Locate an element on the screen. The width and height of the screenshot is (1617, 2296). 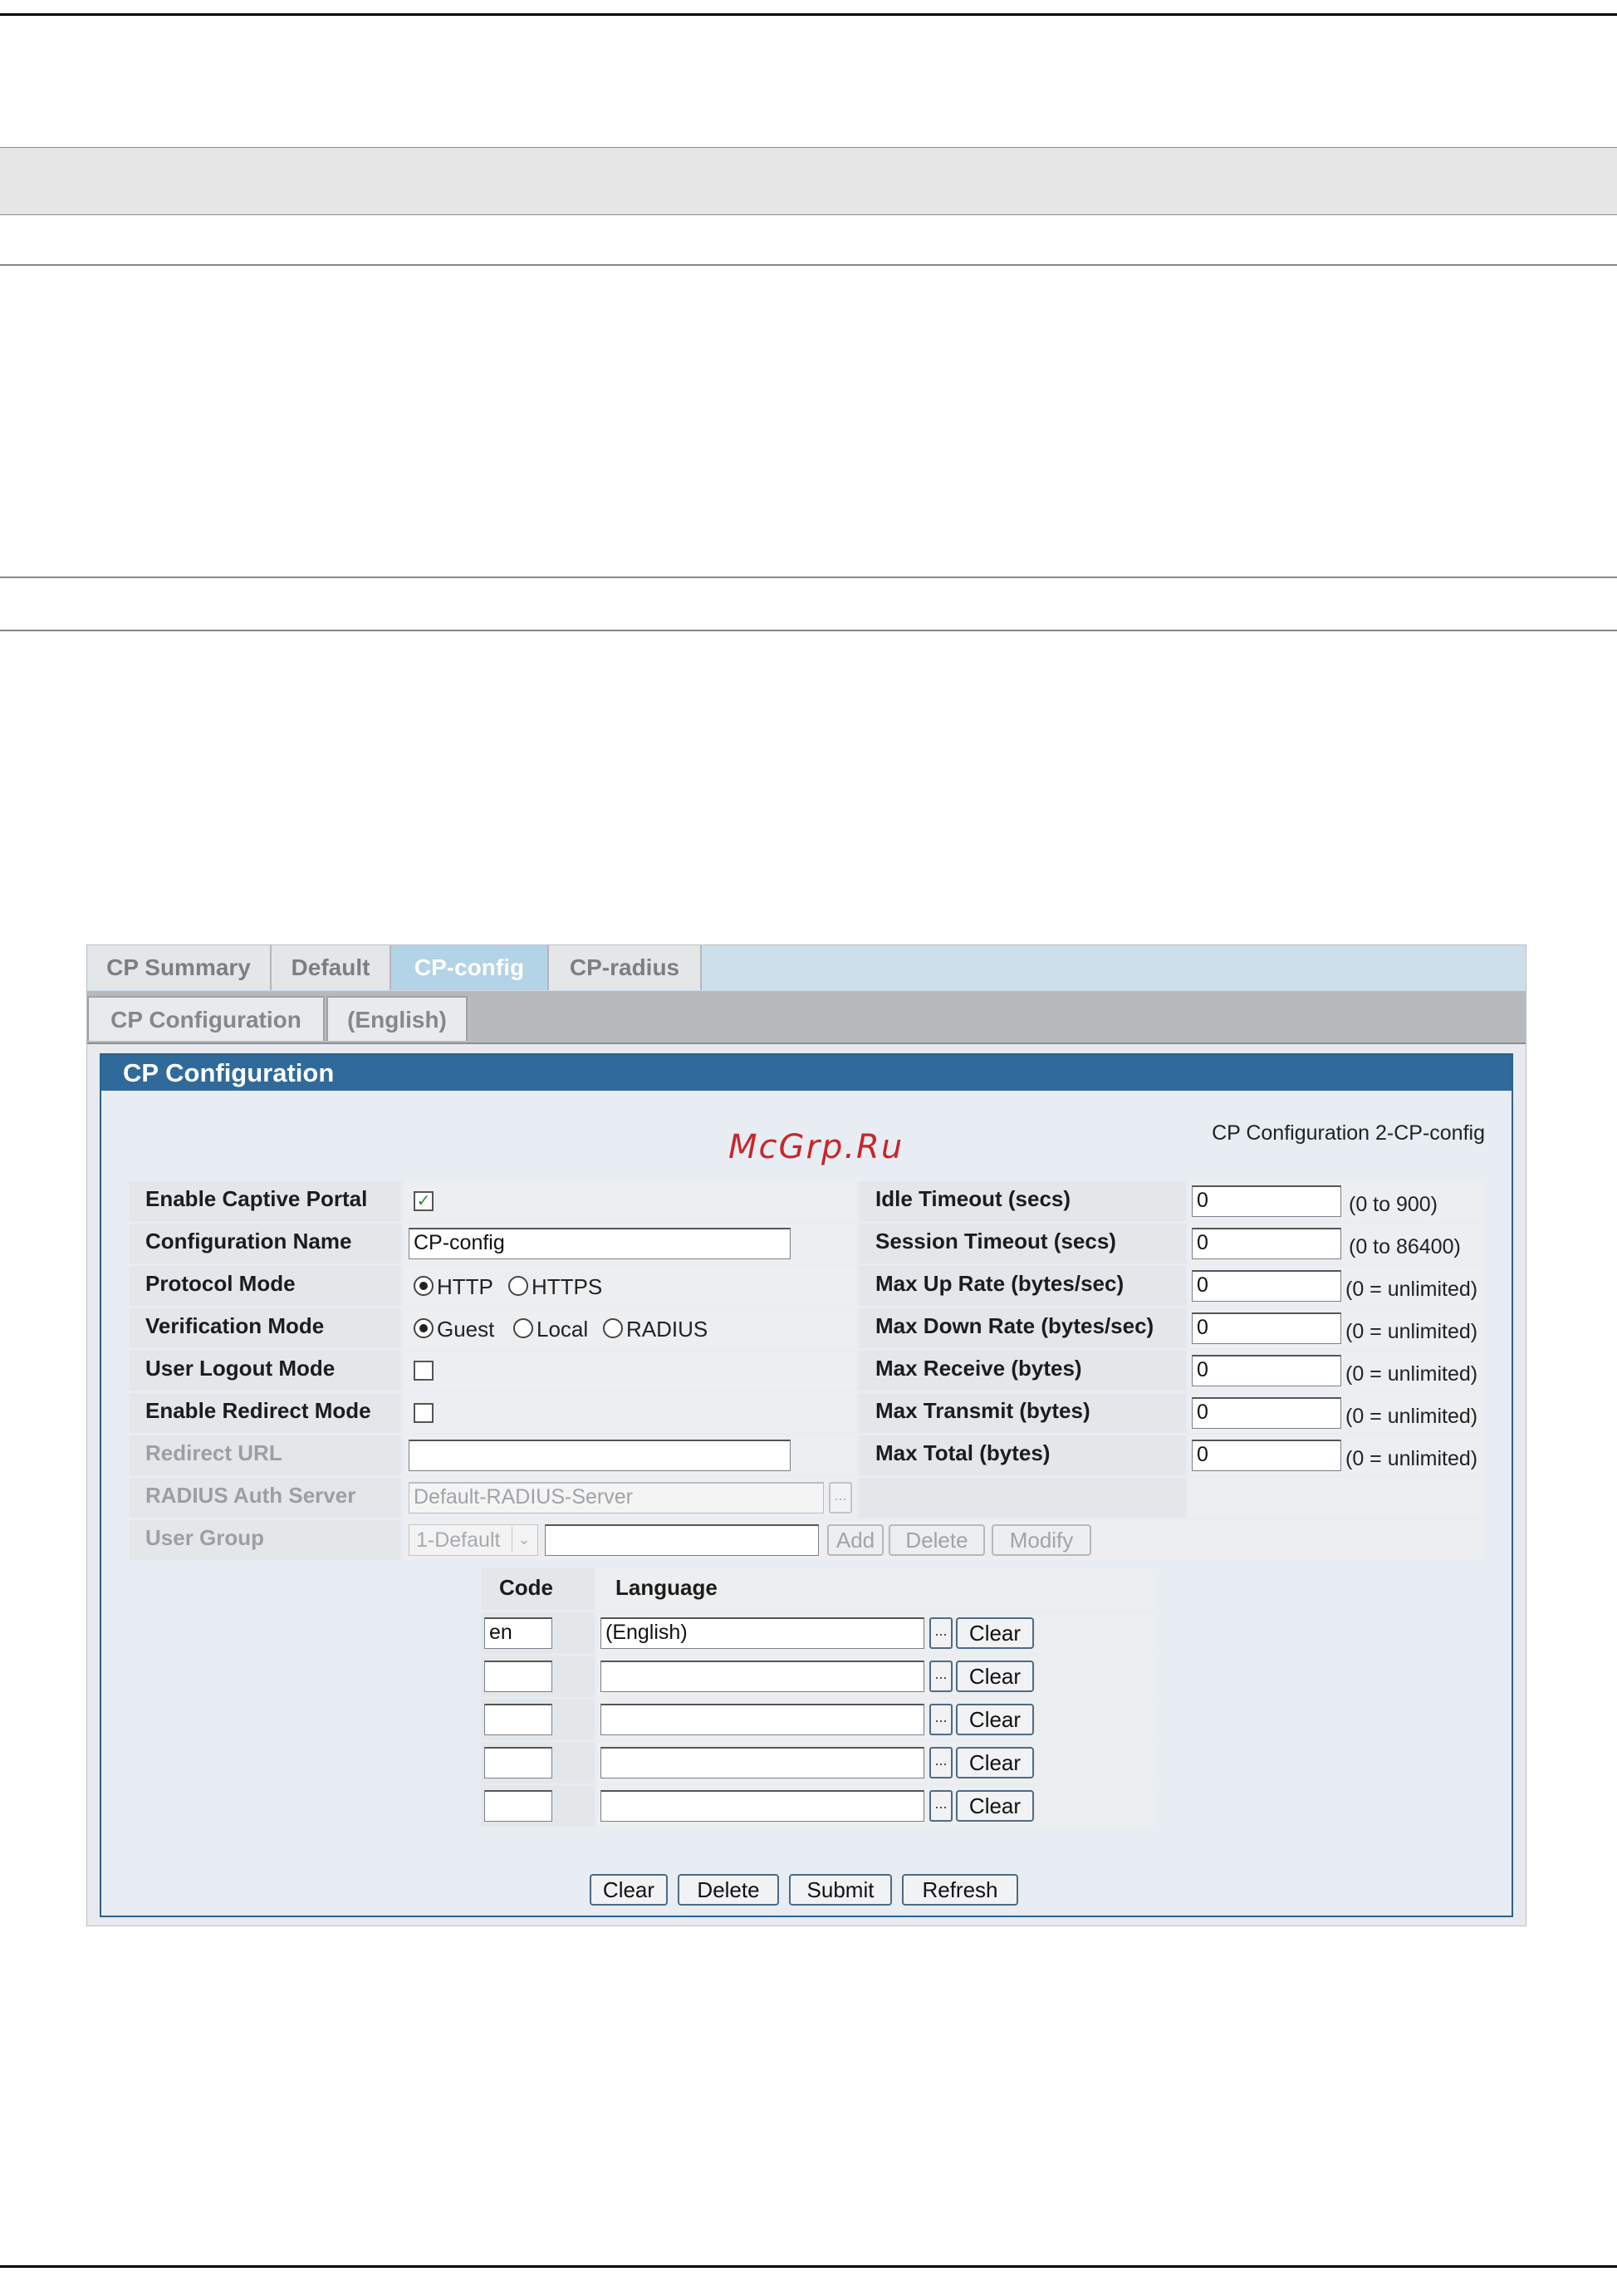
panel-title: CP Configuration is located at coordinates (806, 1073).